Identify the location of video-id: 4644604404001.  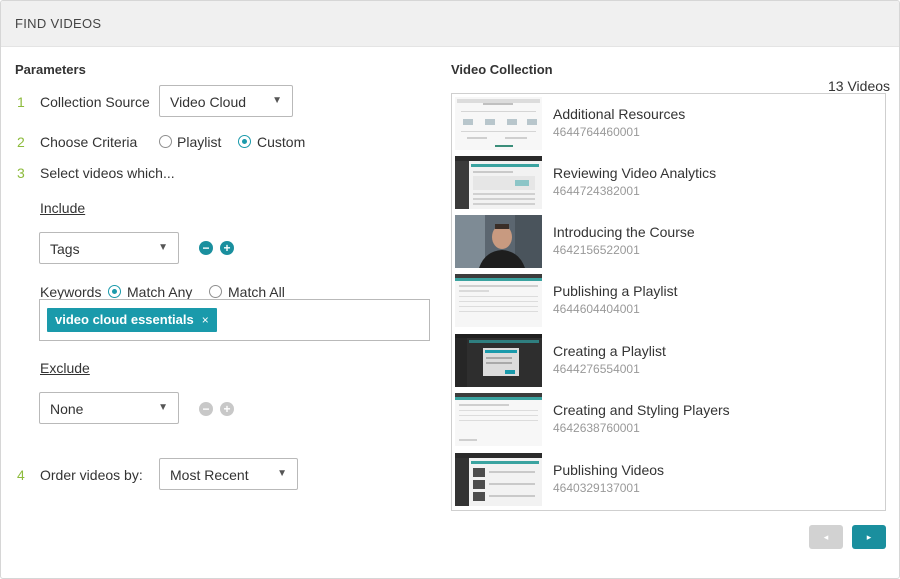
(596, 309).